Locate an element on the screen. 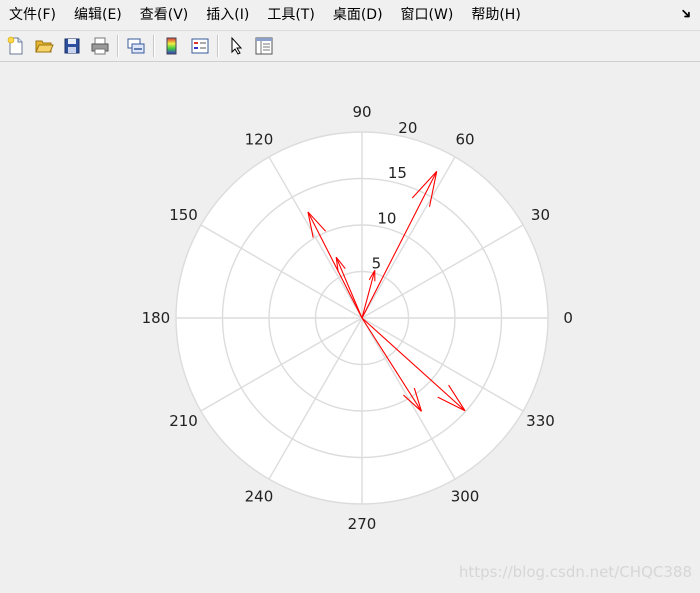 This screenshot has height=593, width=700. save-icon is located at coordinates (72, 46).